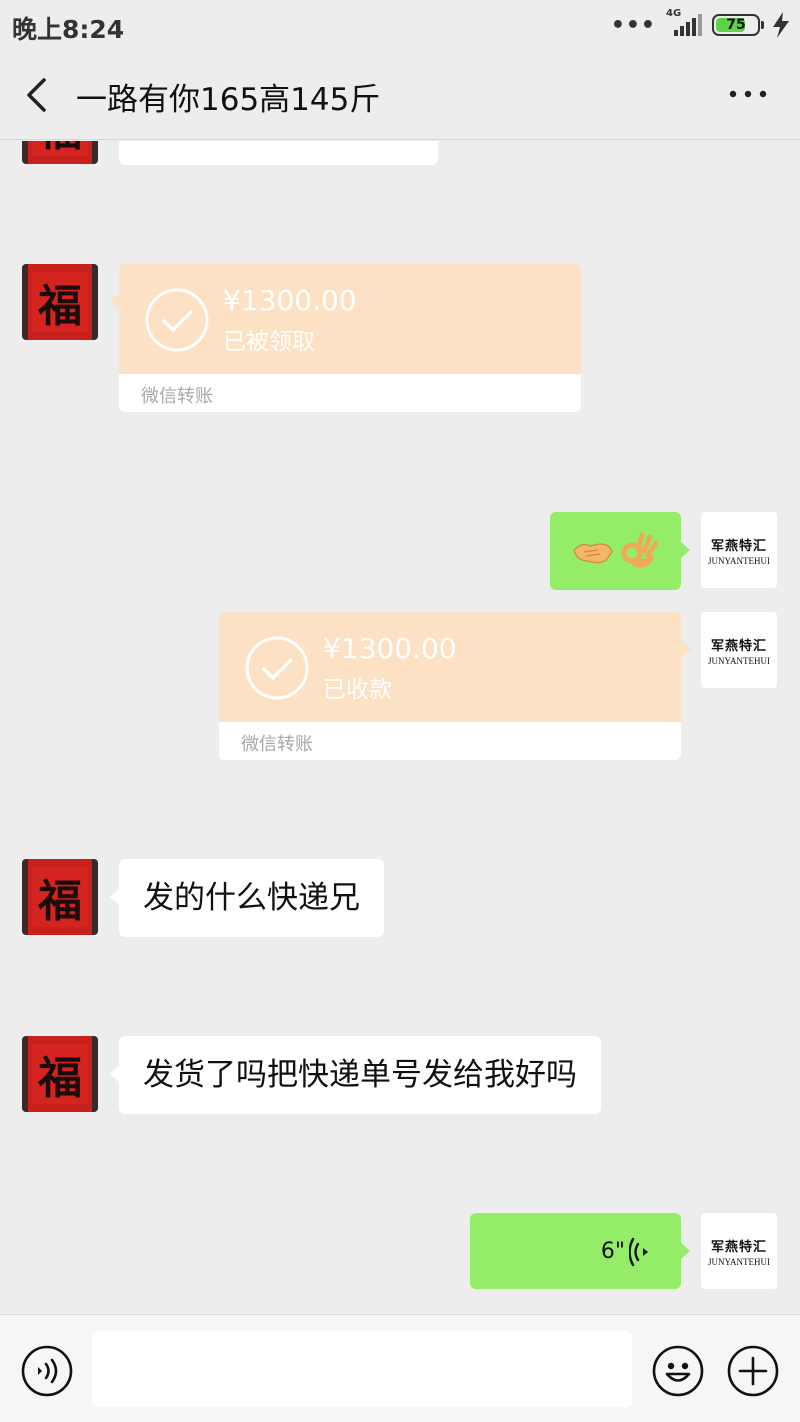 This screenshot has height=1422, width=800. I want to click on emoji-row, so click(615, 551).